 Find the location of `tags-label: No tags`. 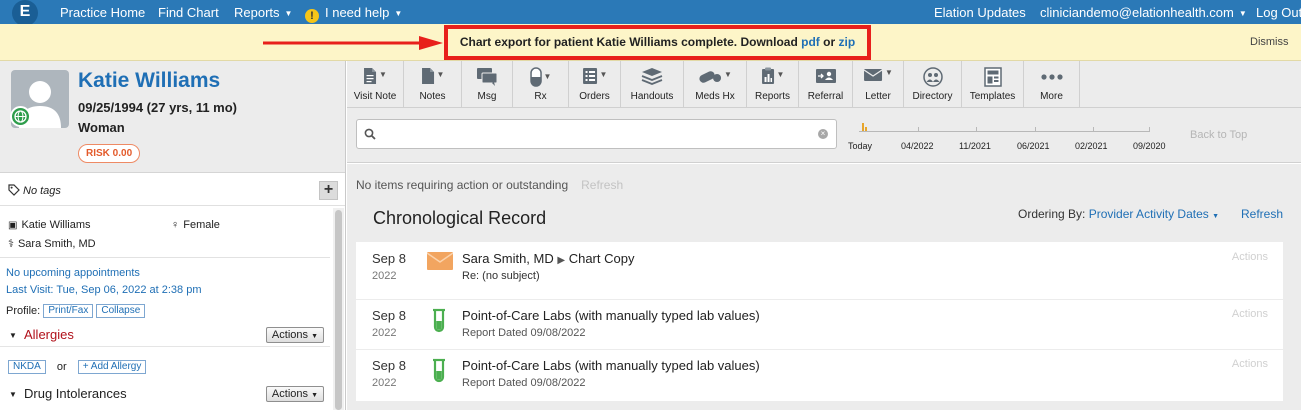

tags-label: No tags is located at coordinates (34, 190).